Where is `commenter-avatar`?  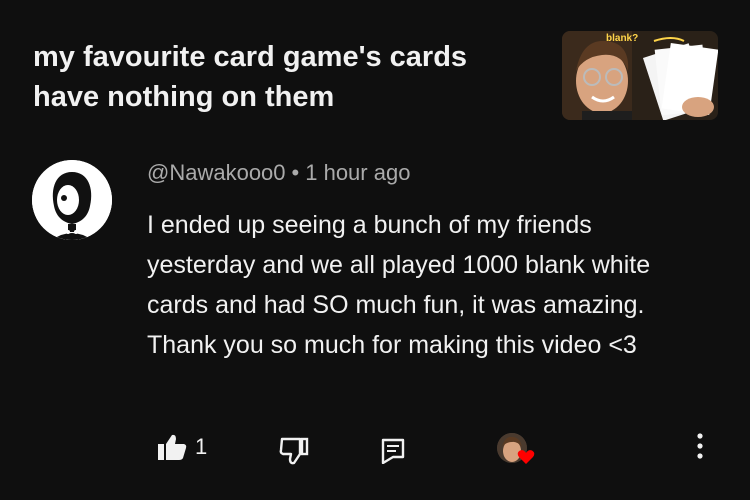 commenter-avatar is located at coordinates (72, 200).